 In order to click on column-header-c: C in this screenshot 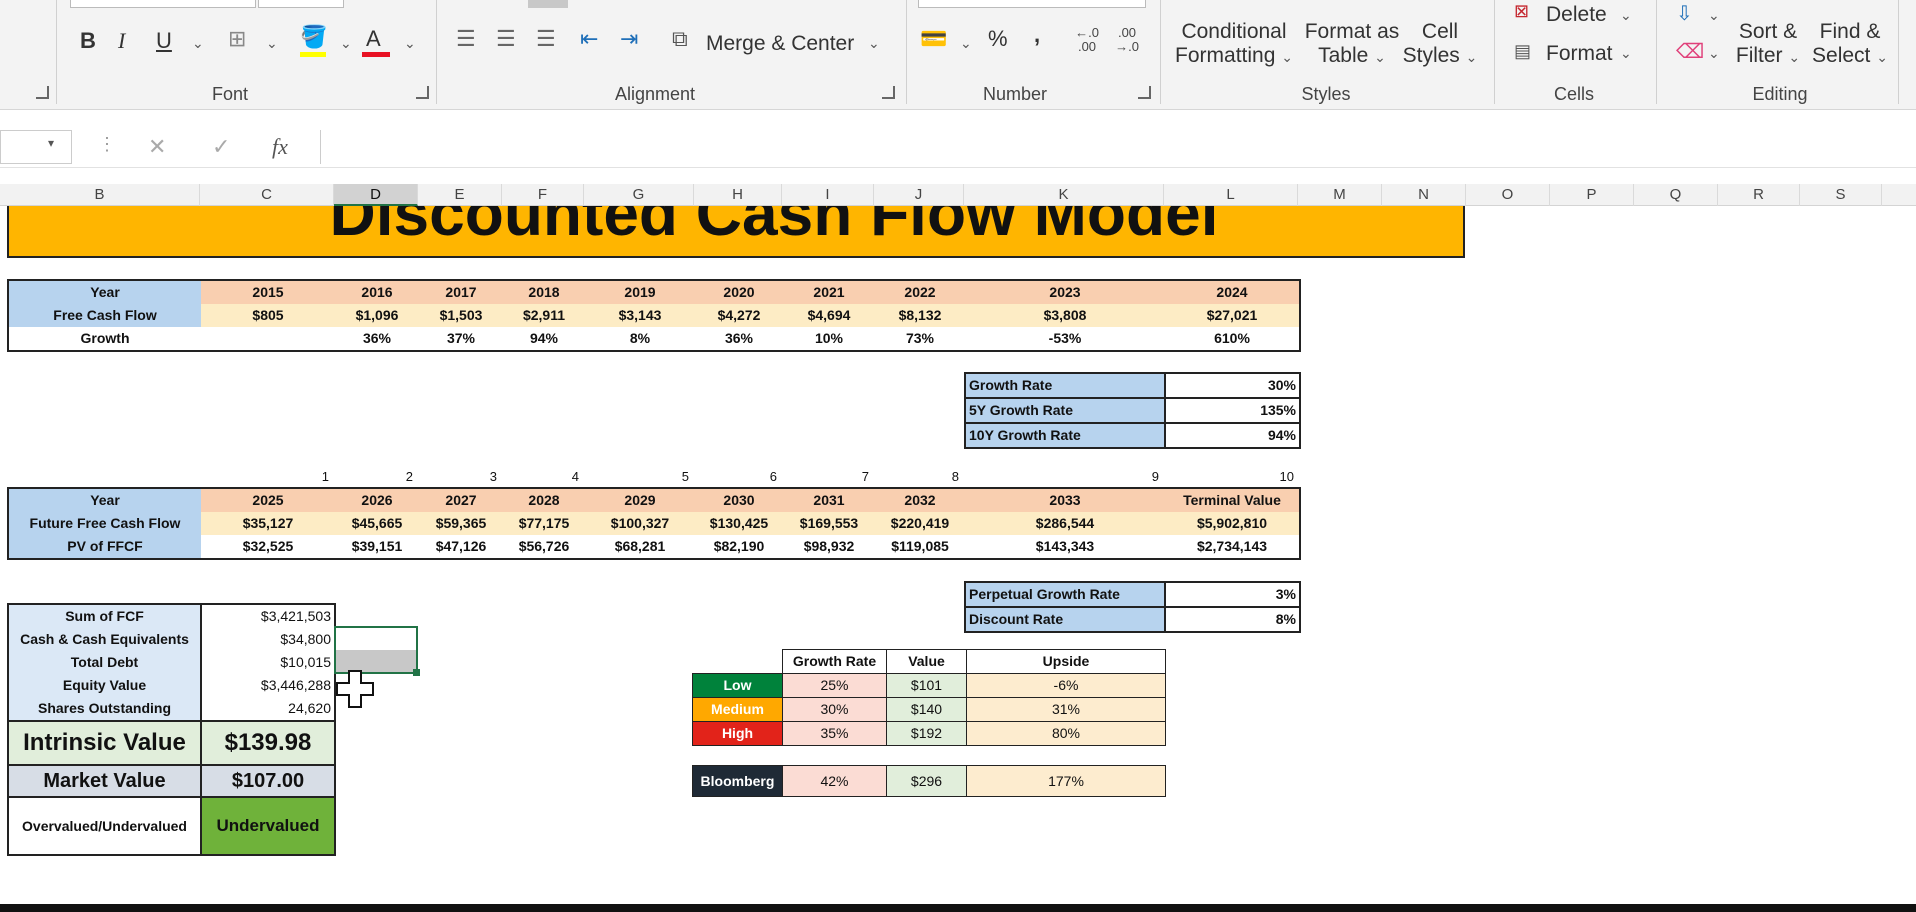, I will do `click(267, 195)`.